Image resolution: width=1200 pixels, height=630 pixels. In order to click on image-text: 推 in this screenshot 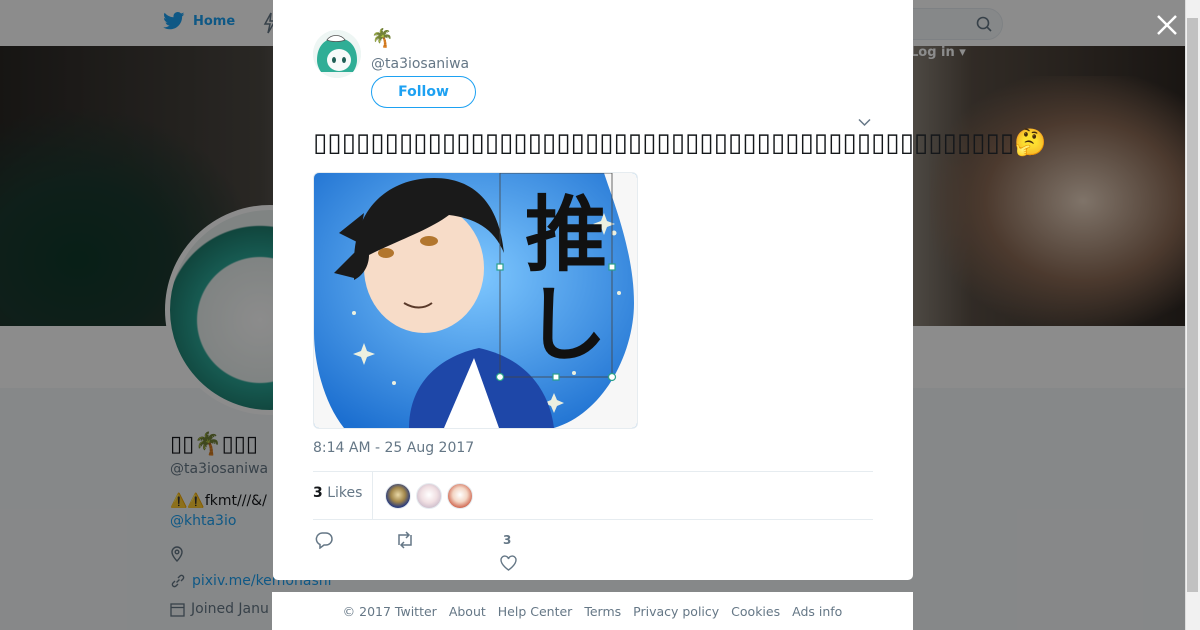, I will do `click(566, 235)`.